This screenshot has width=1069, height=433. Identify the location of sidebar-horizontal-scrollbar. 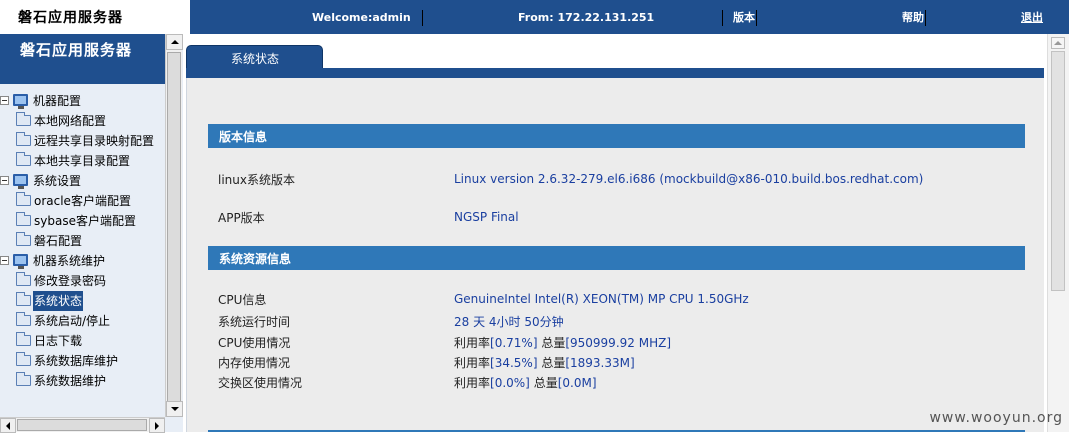
(82, 424).